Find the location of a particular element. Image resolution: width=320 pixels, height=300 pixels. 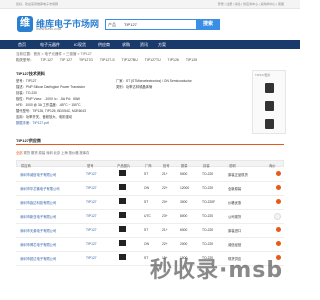

nav-item-buy: 求购 is located at coordinates (126, 45).